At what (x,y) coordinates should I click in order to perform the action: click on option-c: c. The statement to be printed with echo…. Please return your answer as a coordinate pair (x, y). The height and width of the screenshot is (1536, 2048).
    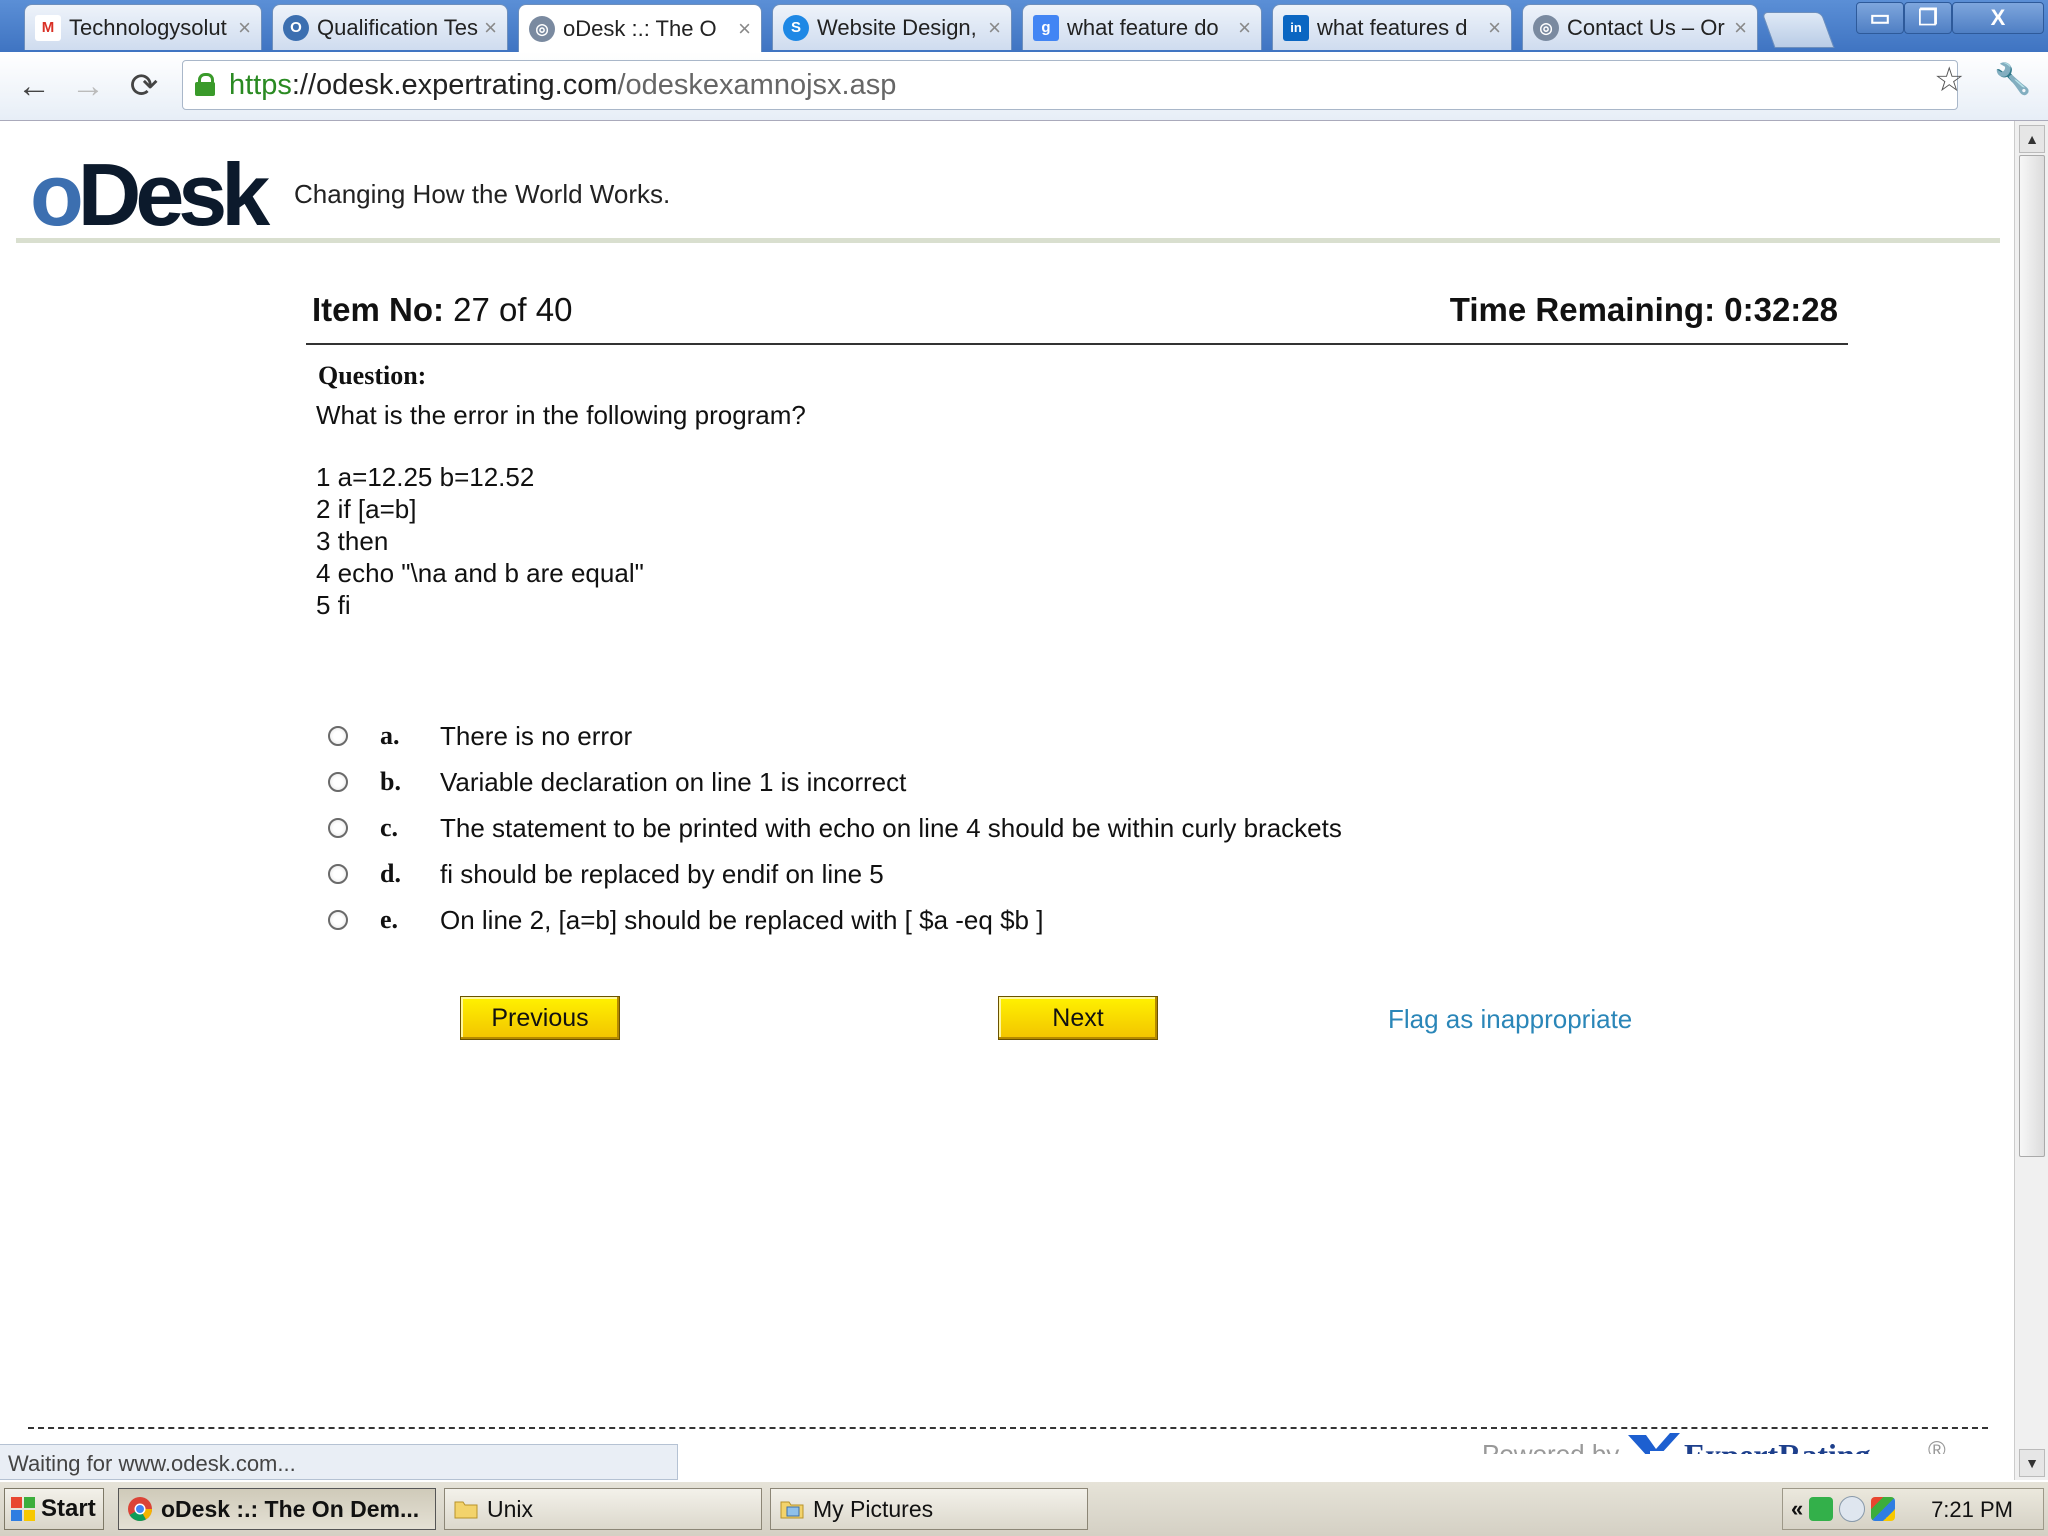
    Looking at the image, I should click on (835, 828).